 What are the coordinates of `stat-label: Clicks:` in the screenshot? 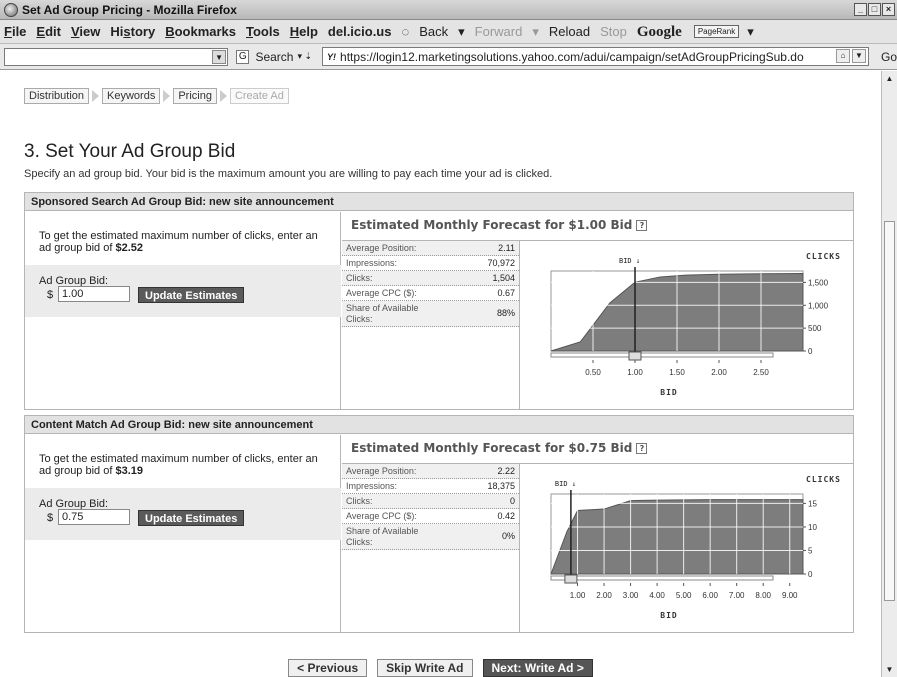 It's located at (359, 501).